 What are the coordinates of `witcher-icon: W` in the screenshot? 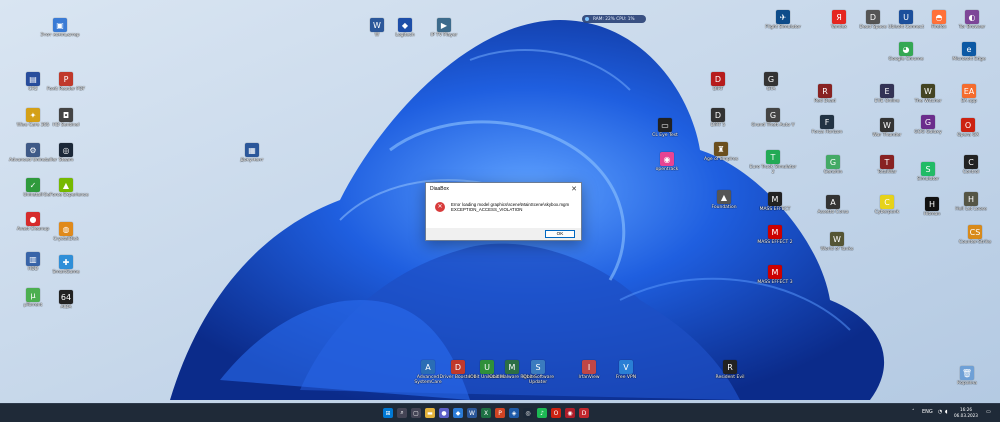 It's located at (928, 91).